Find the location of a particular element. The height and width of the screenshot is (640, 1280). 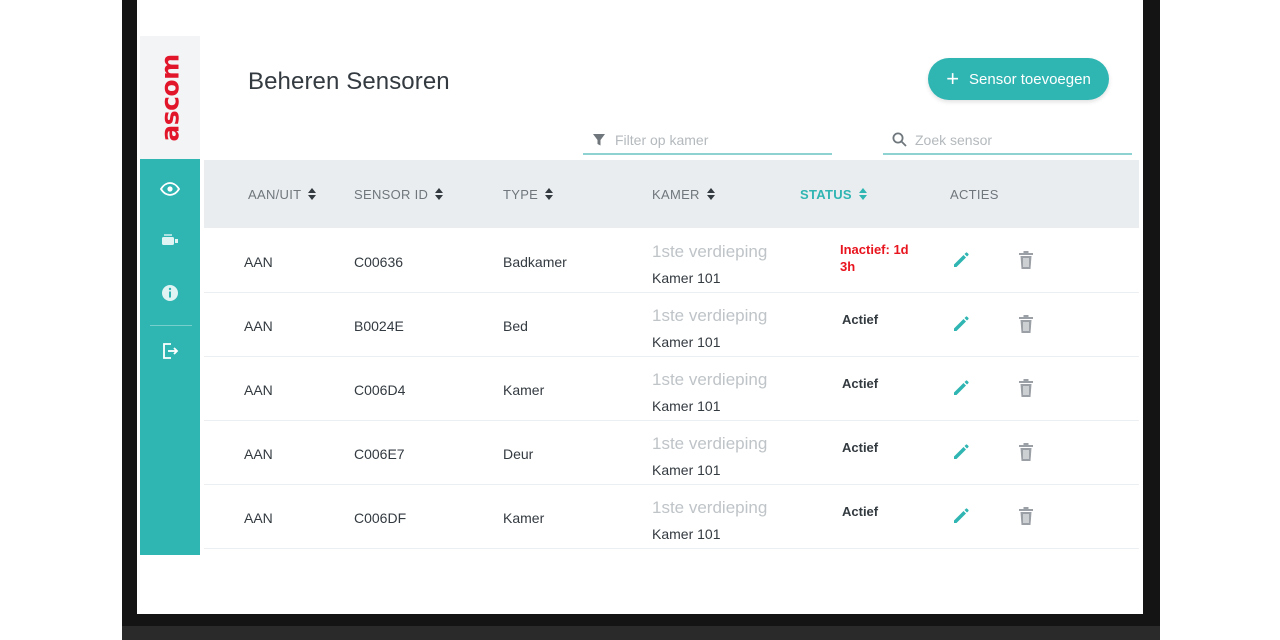

sensor-id-cell: B0024E is located at coordinates (379, 326).